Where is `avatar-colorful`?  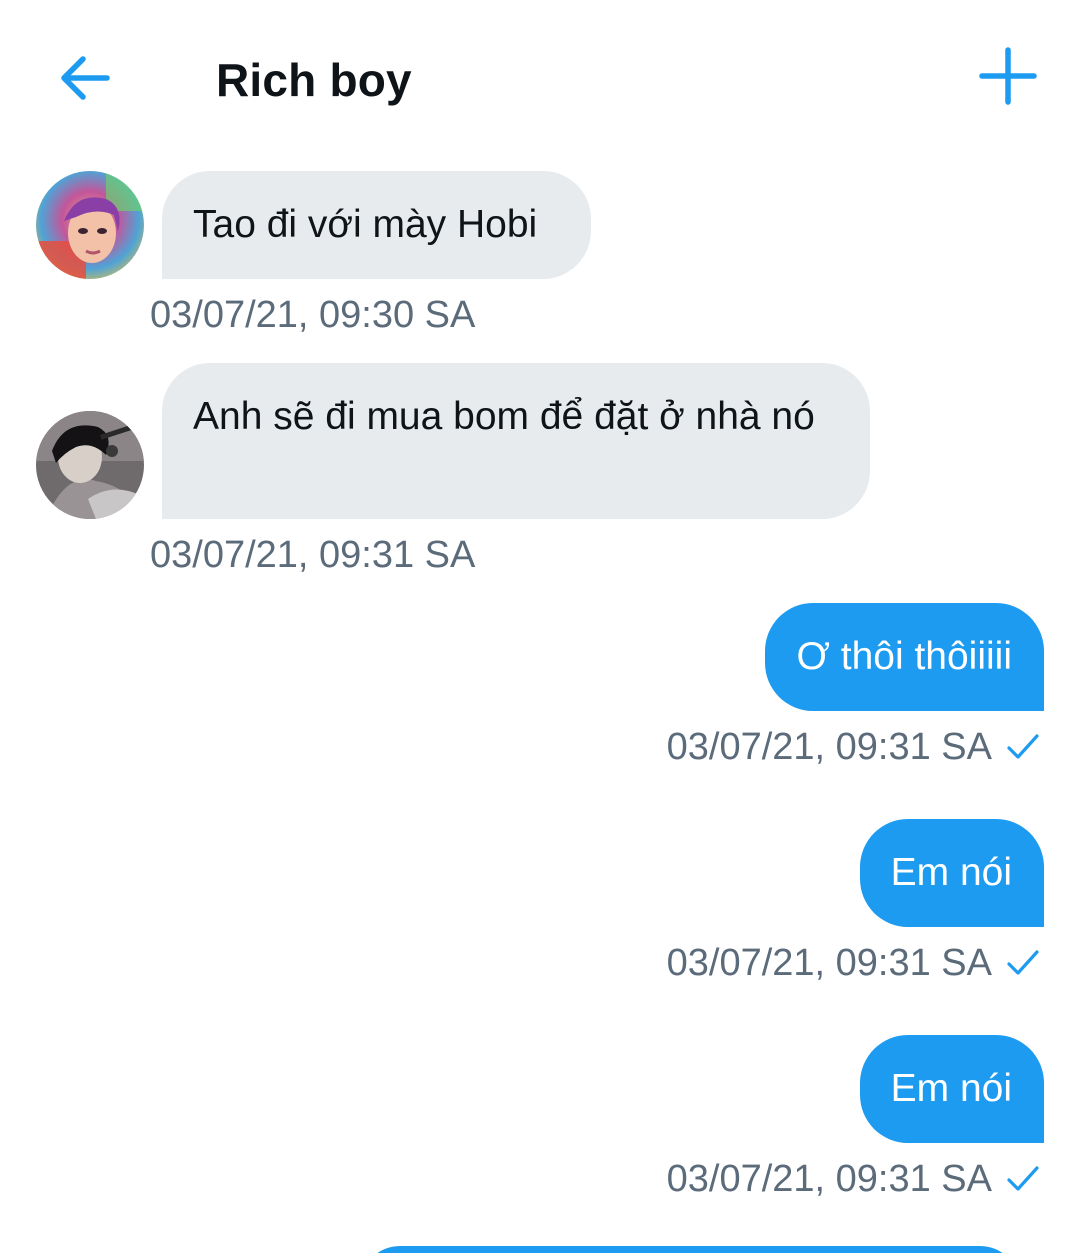 avatar-colorful is located at coordinates (90, 225).